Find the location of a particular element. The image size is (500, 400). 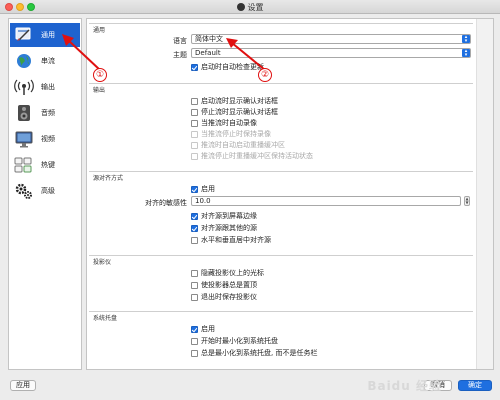

baidu-watermark: Baidu 经验 is located at coordinates (404, 386).